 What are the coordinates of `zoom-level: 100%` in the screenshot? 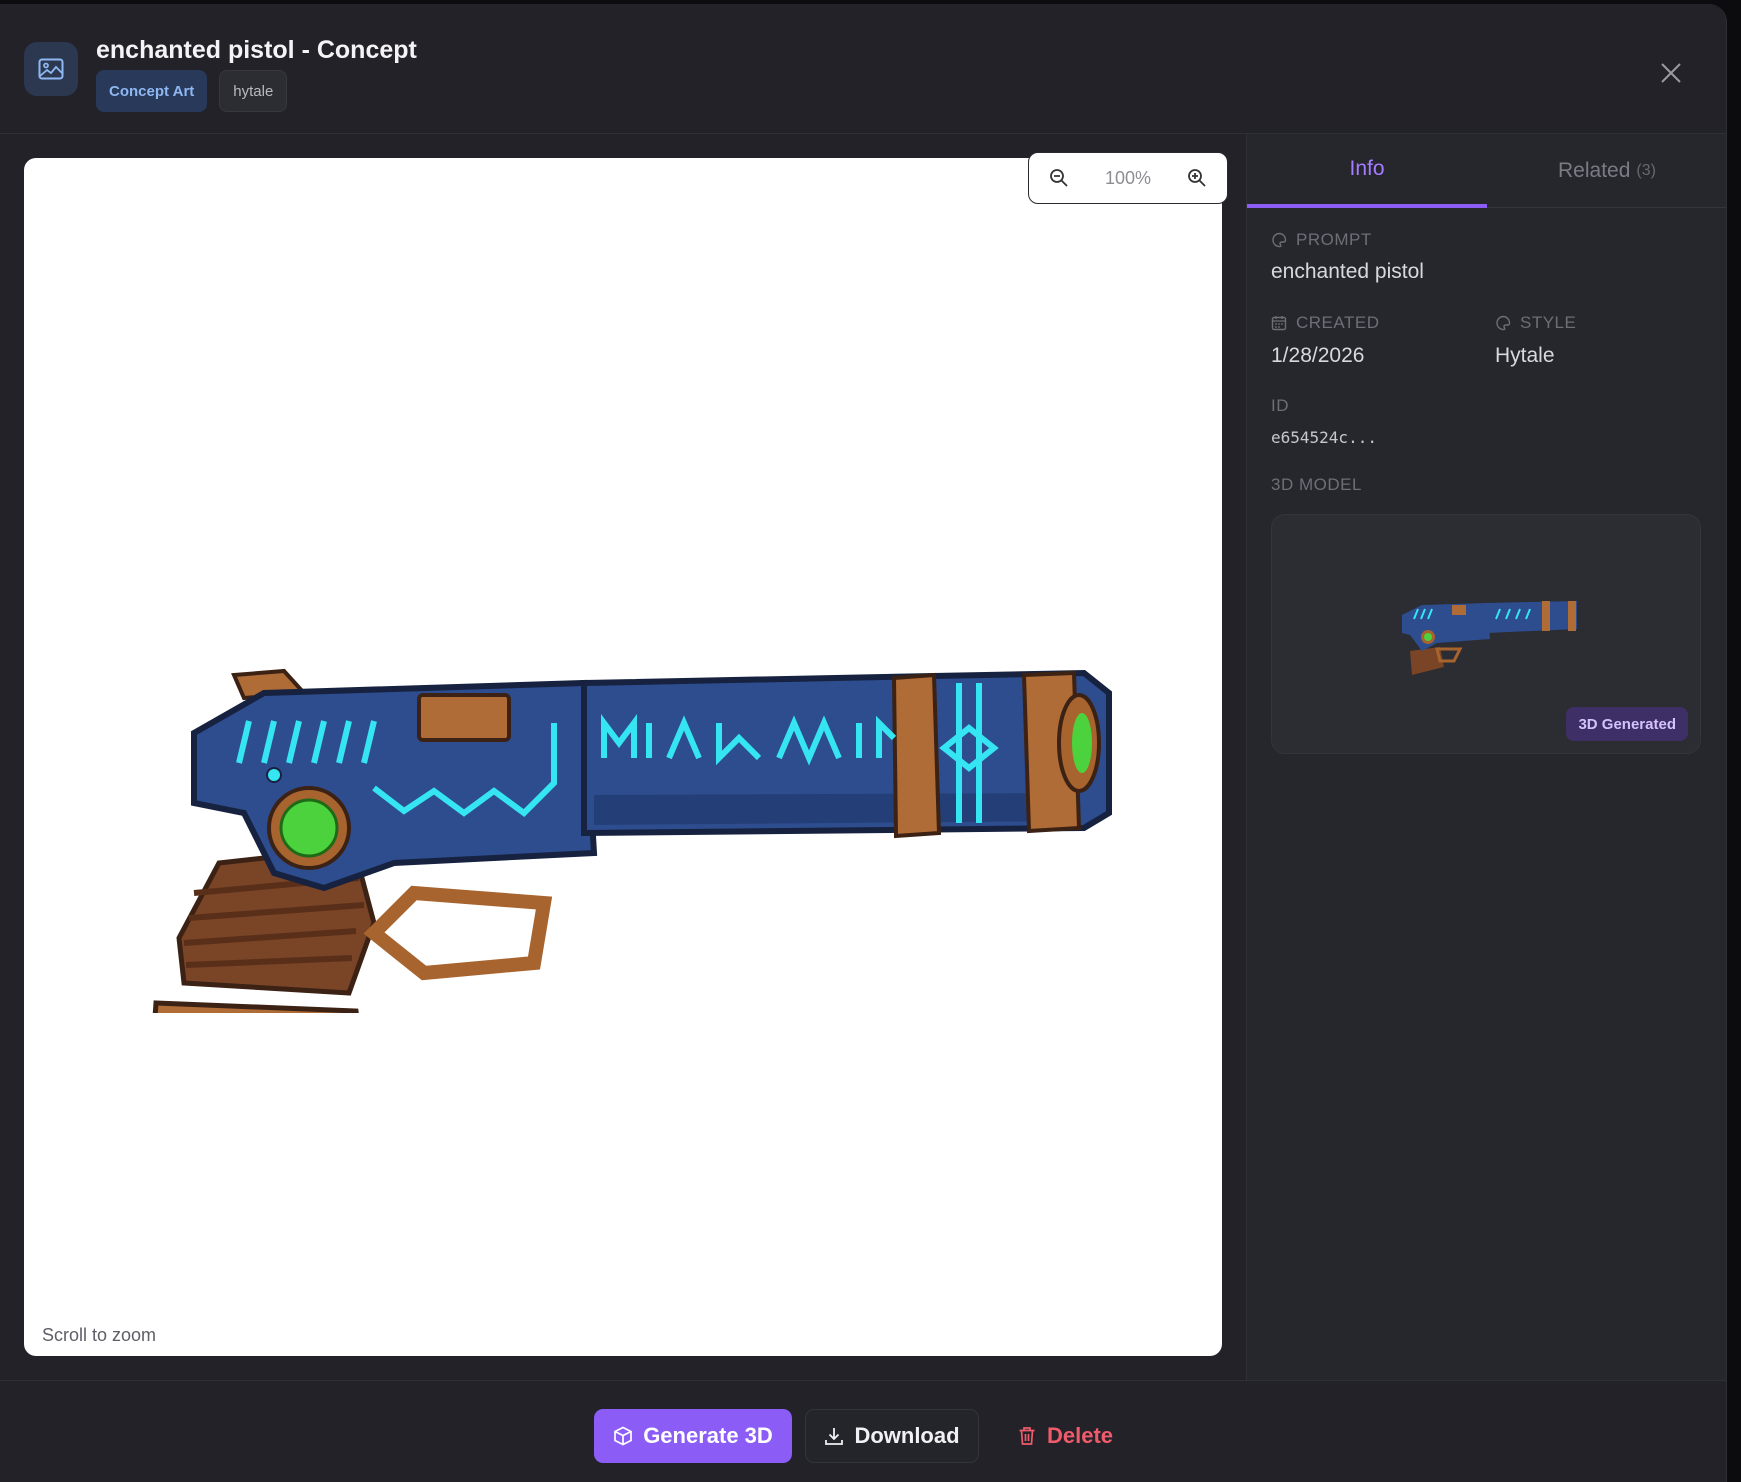 It's located at (1128, 177).